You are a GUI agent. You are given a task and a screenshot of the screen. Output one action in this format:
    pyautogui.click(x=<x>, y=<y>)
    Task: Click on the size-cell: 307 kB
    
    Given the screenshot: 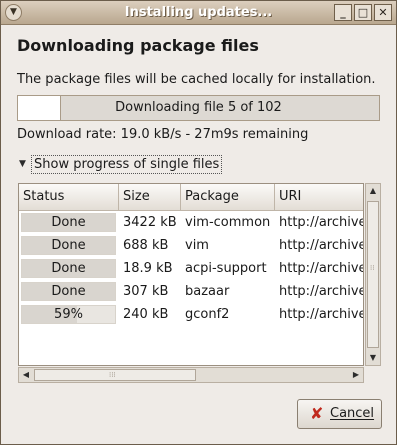 What is the action you would take?
    pyautogui.click(x=146, y=291)
    